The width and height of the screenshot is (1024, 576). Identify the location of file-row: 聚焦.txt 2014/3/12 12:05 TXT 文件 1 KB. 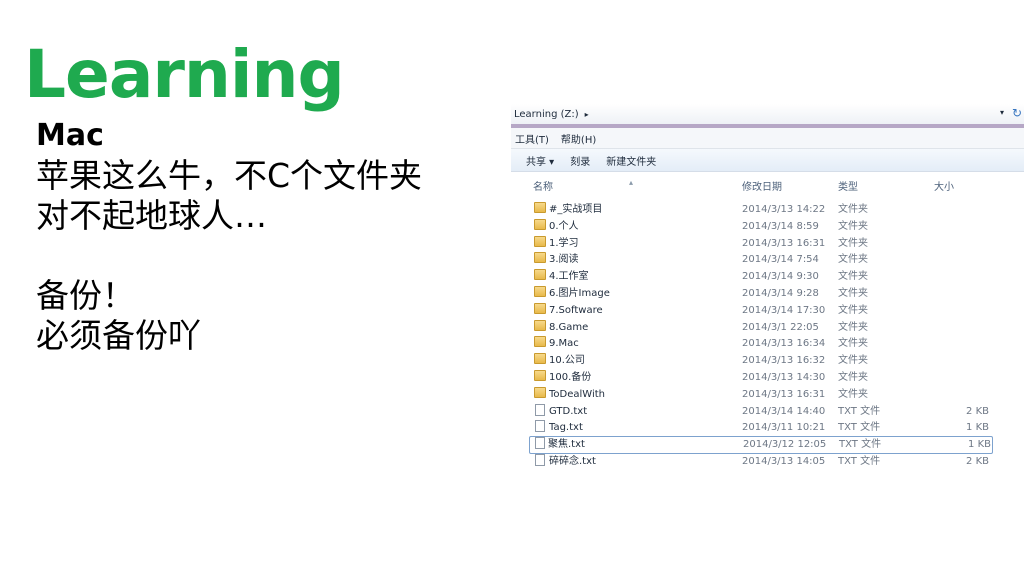
(761, 445).